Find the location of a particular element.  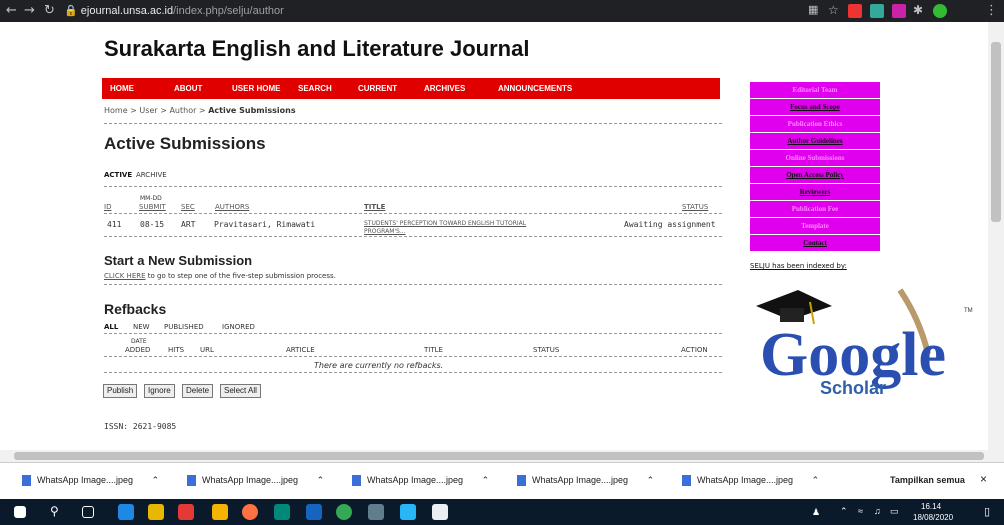

edge-icon is located at coordinates (126, 512).